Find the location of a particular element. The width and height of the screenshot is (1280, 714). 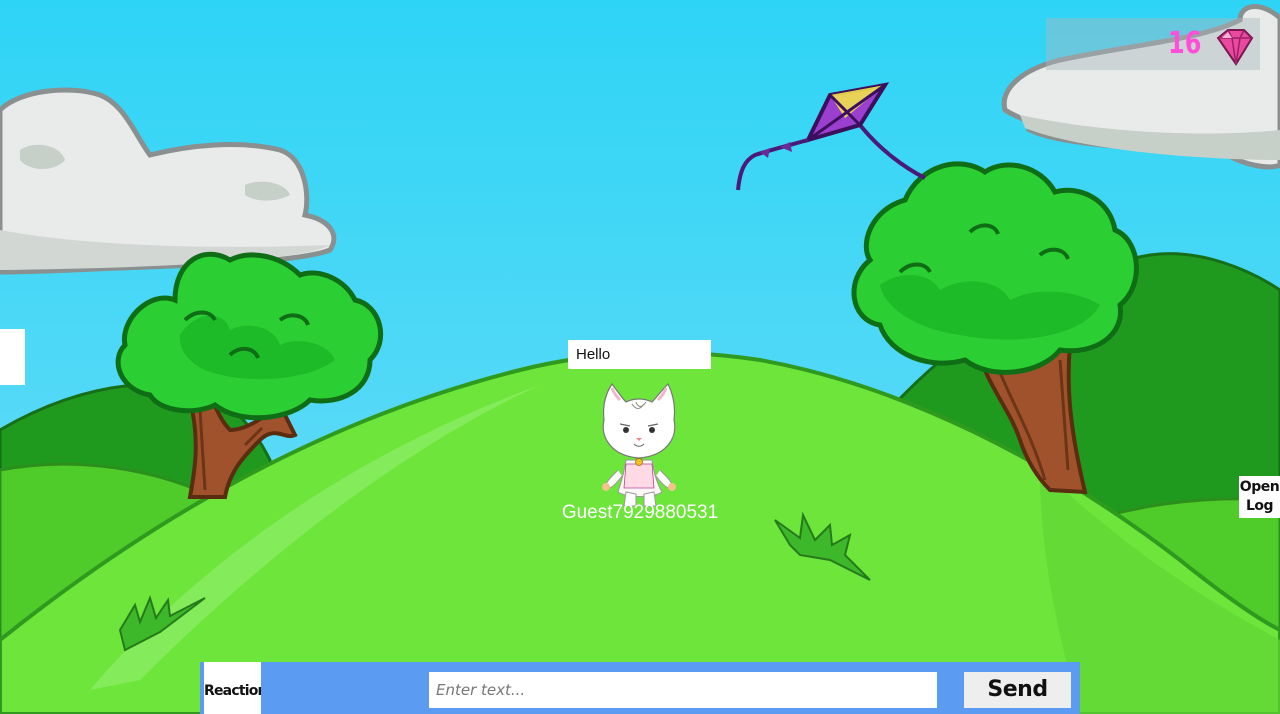

gem-icon is located at coordinates (1235, 47).